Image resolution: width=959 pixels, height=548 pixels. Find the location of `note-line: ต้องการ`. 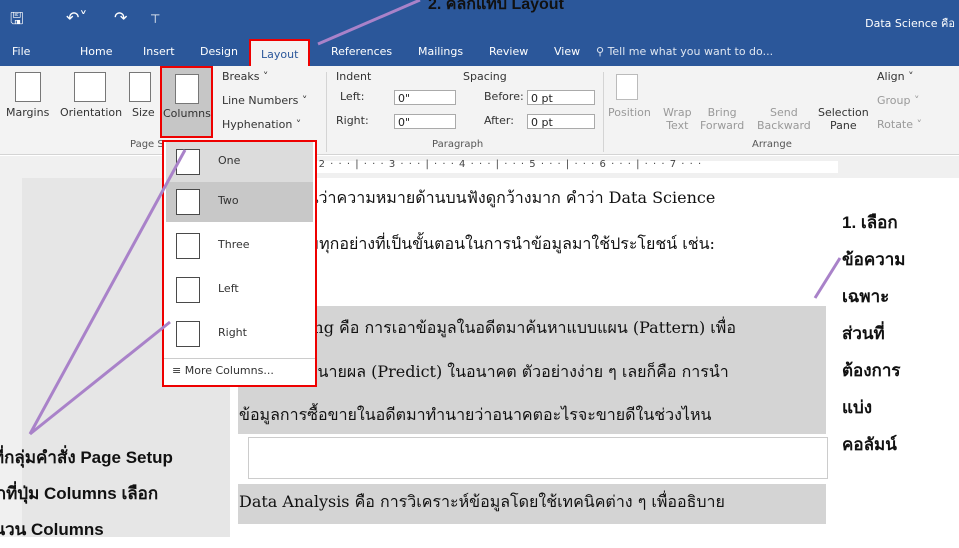

note-line: ต้องการ is located at coordinates (871, 370).